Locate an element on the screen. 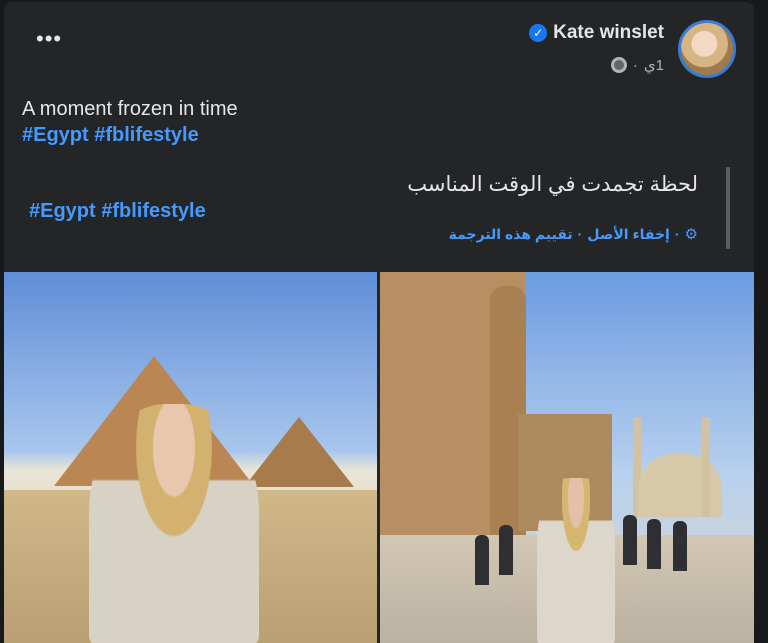 The width and height of the screenshot is (768, 643). gear-icon: ⚙ is located at coordinates (691, 234).